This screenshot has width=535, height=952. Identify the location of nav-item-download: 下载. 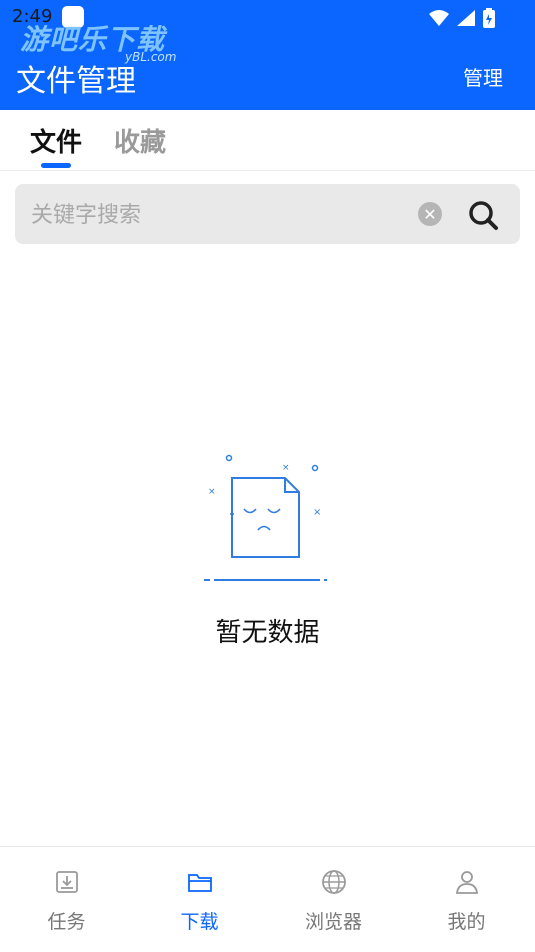
(199, 899).